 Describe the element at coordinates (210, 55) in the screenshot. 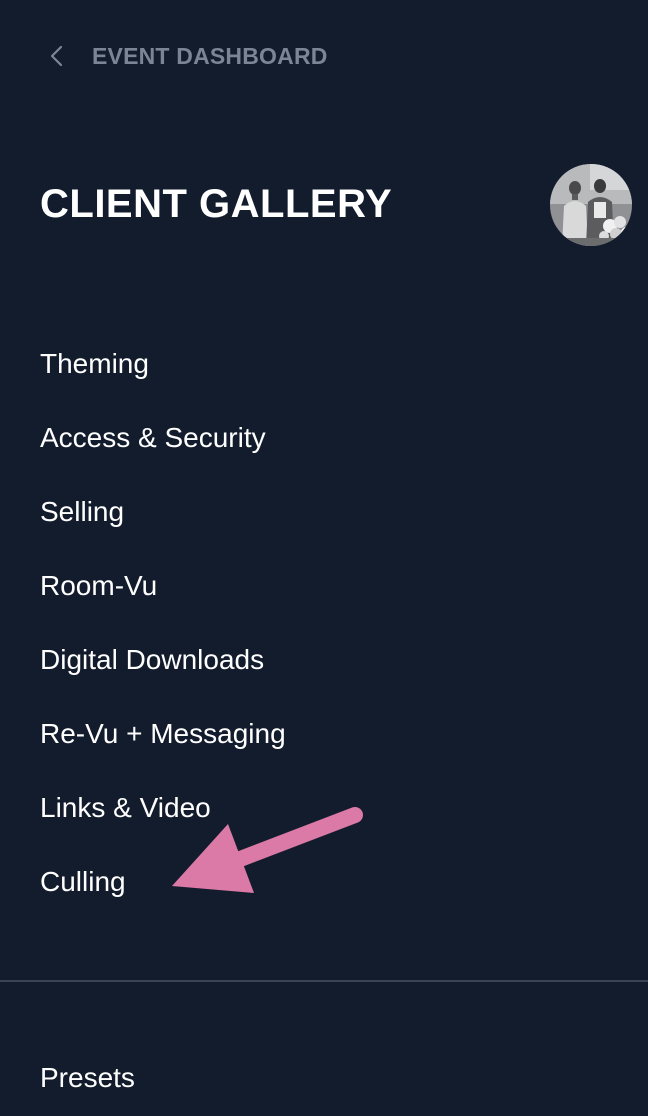

I see `back-link-label: EVENT DASHBOARD` at that location.